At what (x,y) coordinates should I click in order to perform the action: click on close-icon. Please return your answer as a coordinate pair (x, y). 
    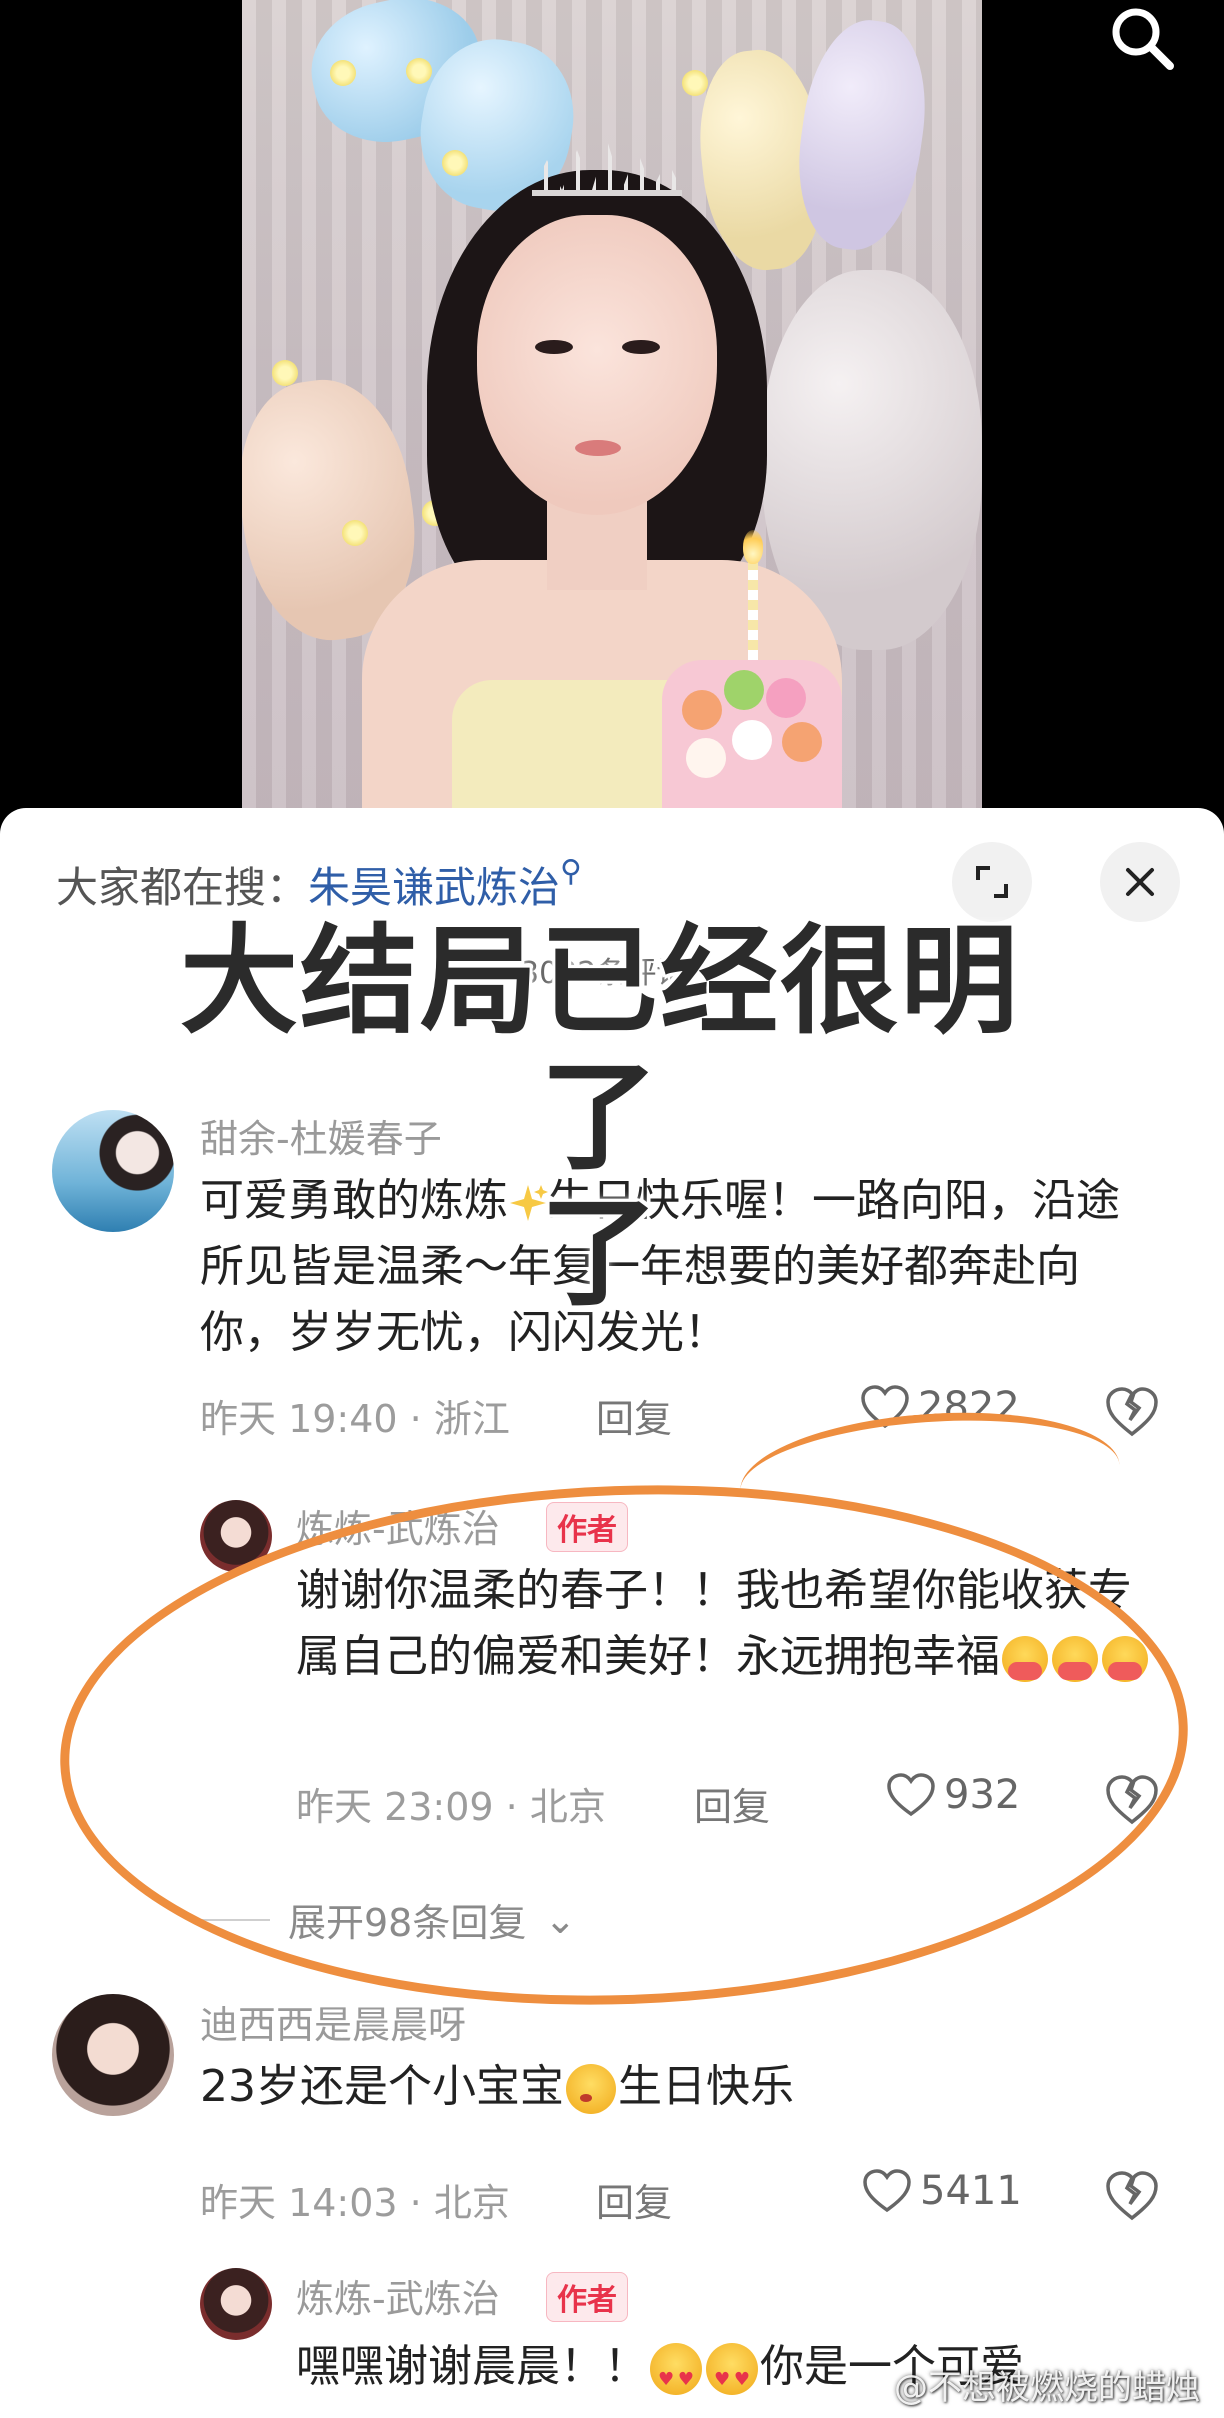
    Looking at the image, I should click on (1140, 882).